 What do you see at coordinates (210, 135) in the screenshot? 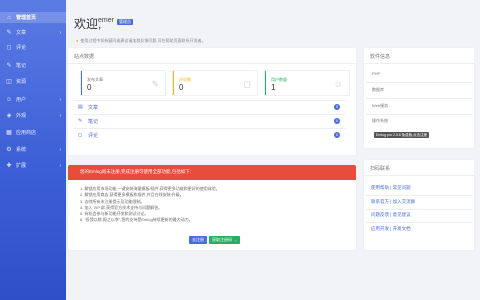
I see `list-item-comments: ◻ 评论 0` at bounding box center [210, 135].